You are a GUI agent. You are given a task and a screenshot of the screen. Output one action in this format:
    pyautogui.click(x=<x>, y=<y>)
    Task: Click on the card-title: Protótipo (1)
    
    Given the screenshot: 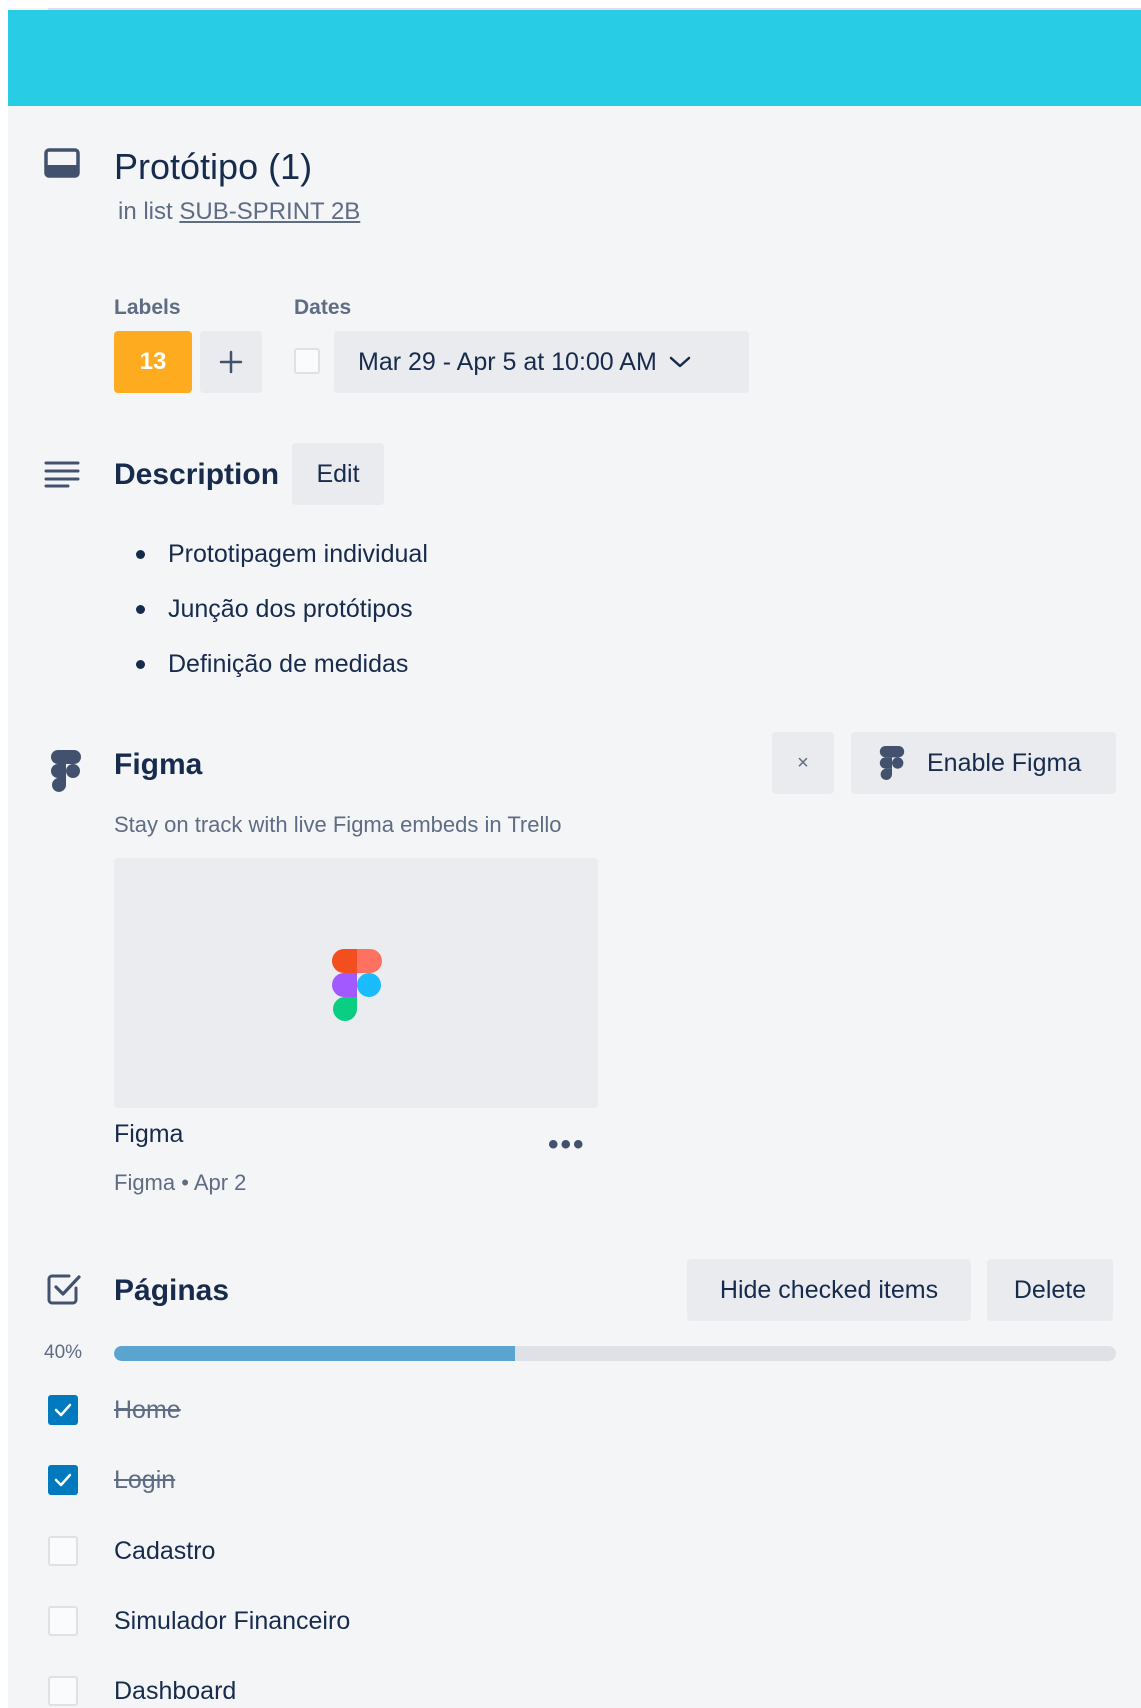 What is the action you would take?
    pyautogui.click(x=213, y=167)
    